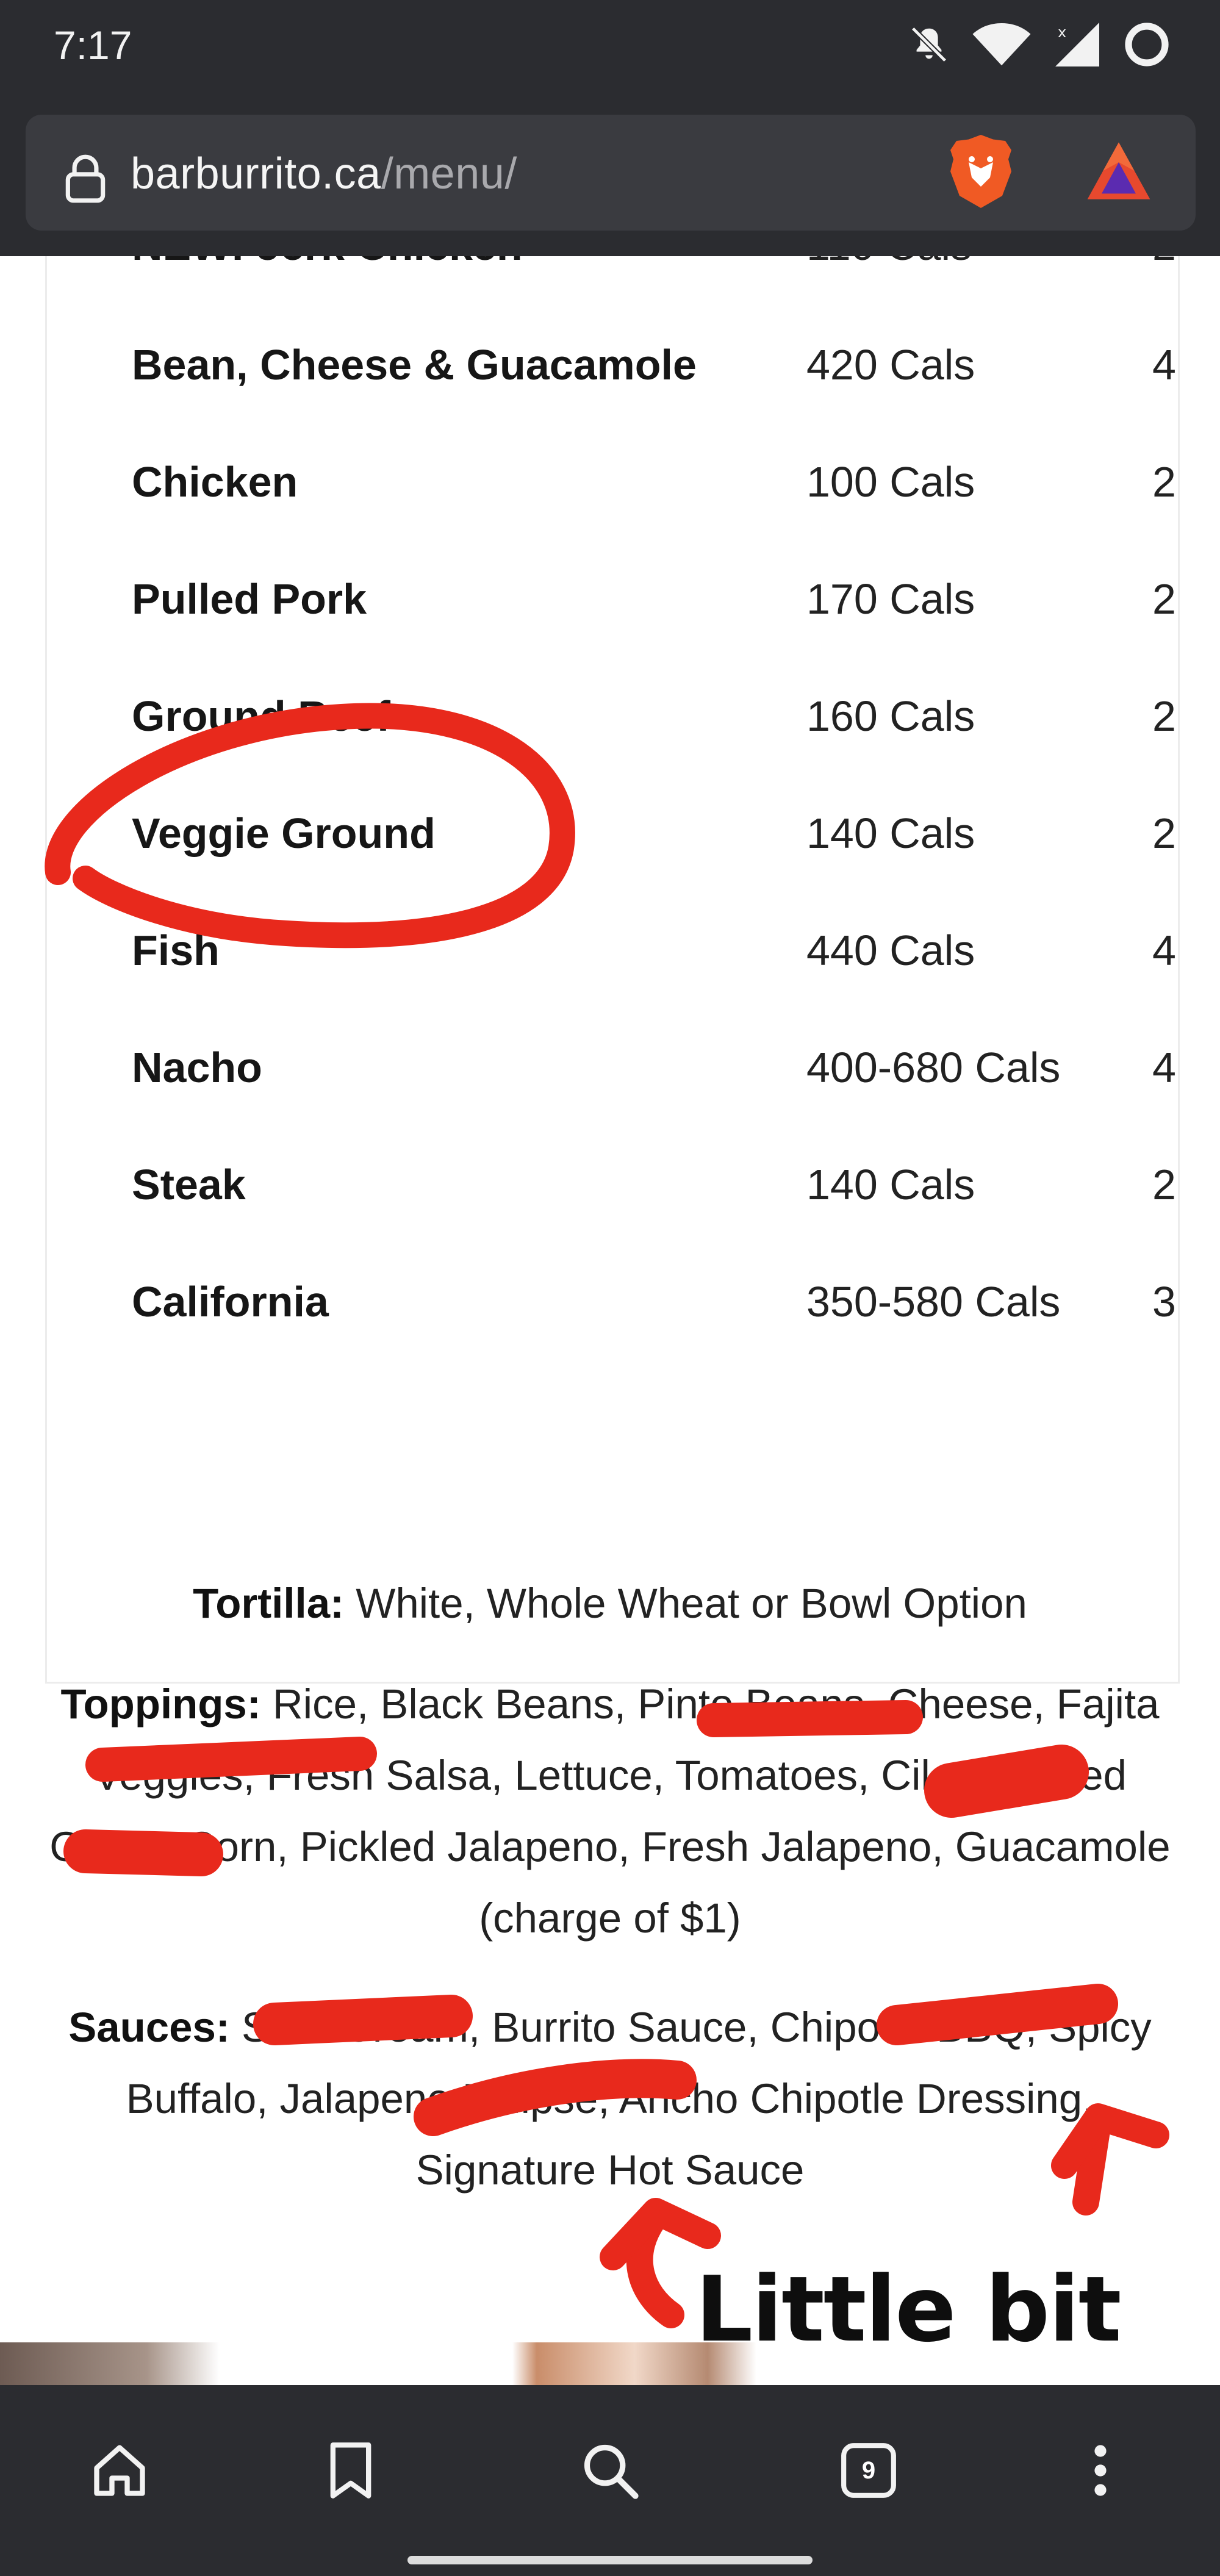 Image resolution: width=1220 pixels, height=2576 pixels. What do you see at coordinates (653, 606) in the screenshot?
I see `menu-row: Pulled Pork 170 Cals 2` at bounding box center [653, 606].